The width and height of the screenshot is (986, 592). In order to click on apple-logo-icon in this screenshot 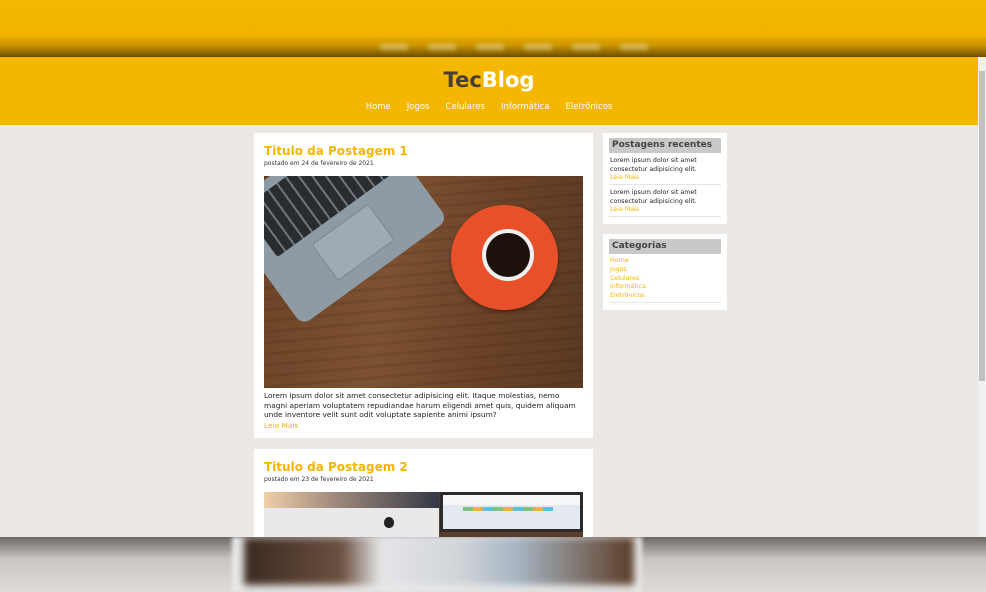, I will do `click(389, 522)`.